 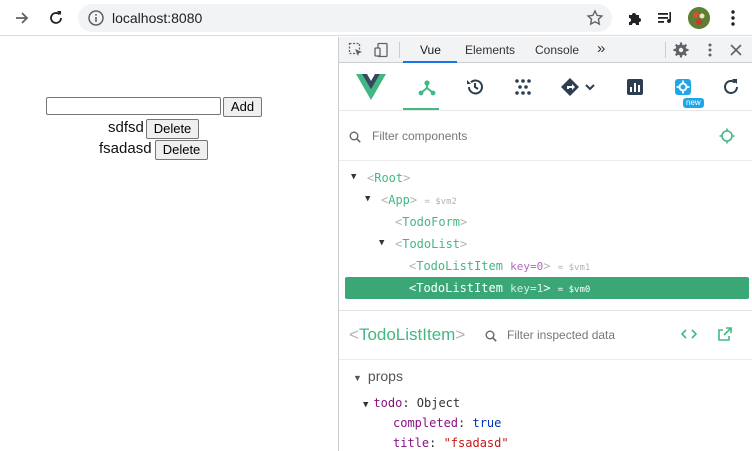 I want to click on forward-icon, so click(x=22, y=18).